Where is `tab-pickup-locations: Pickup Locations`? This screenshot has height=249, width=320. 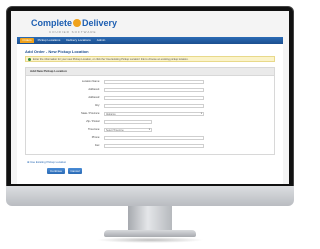
tab-pickup-locations: Pickup Locations is located at coordinates (49, 40).